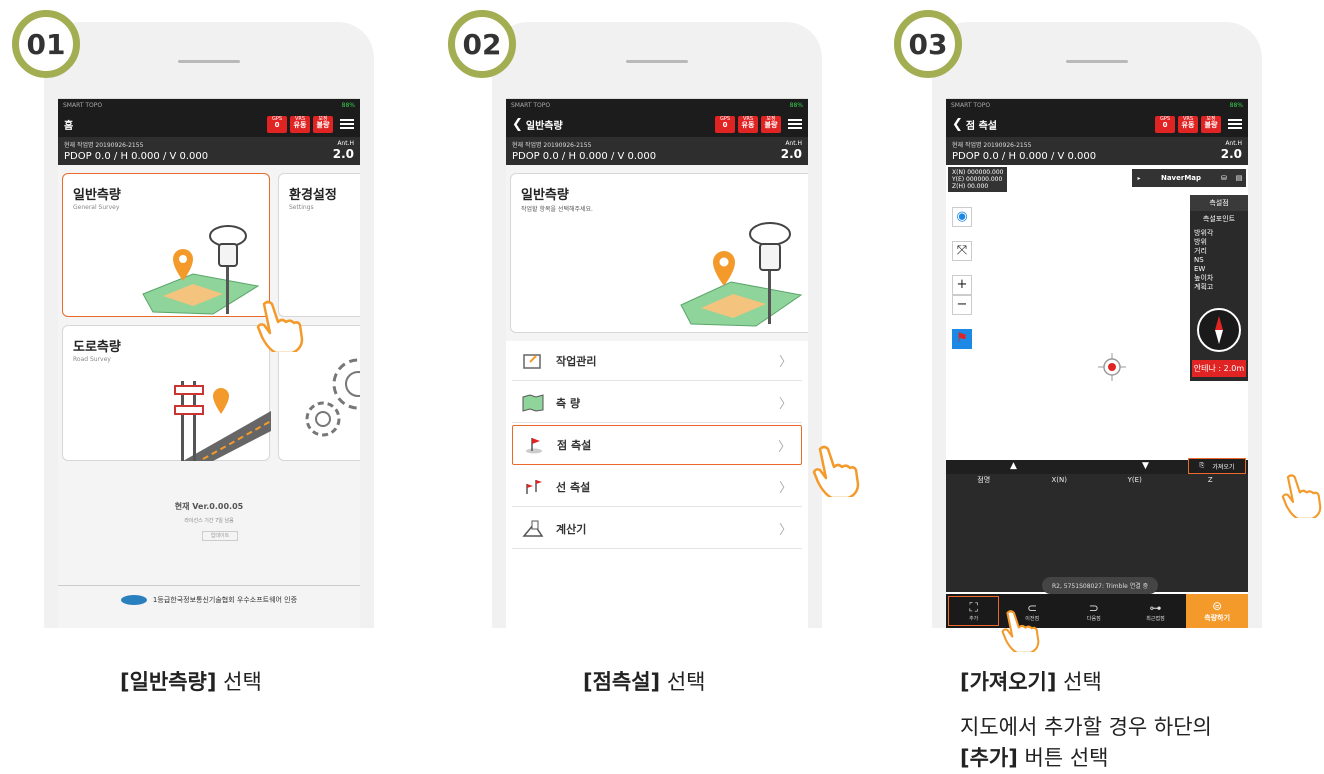 This screenshot has width=1324, height=774. Describe the element at coordinates (1139, 178) in the screenshot. I see `expand-arrow-icon: ▸` at that location.